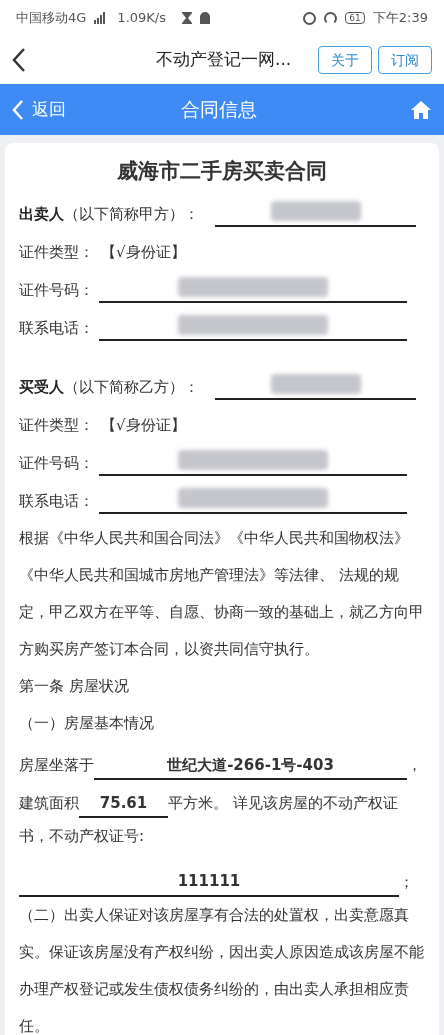 This screenshot has width=444, height=1035. I want to click on contract-title: 威海市二手房买卖合同, so click(222, 171).